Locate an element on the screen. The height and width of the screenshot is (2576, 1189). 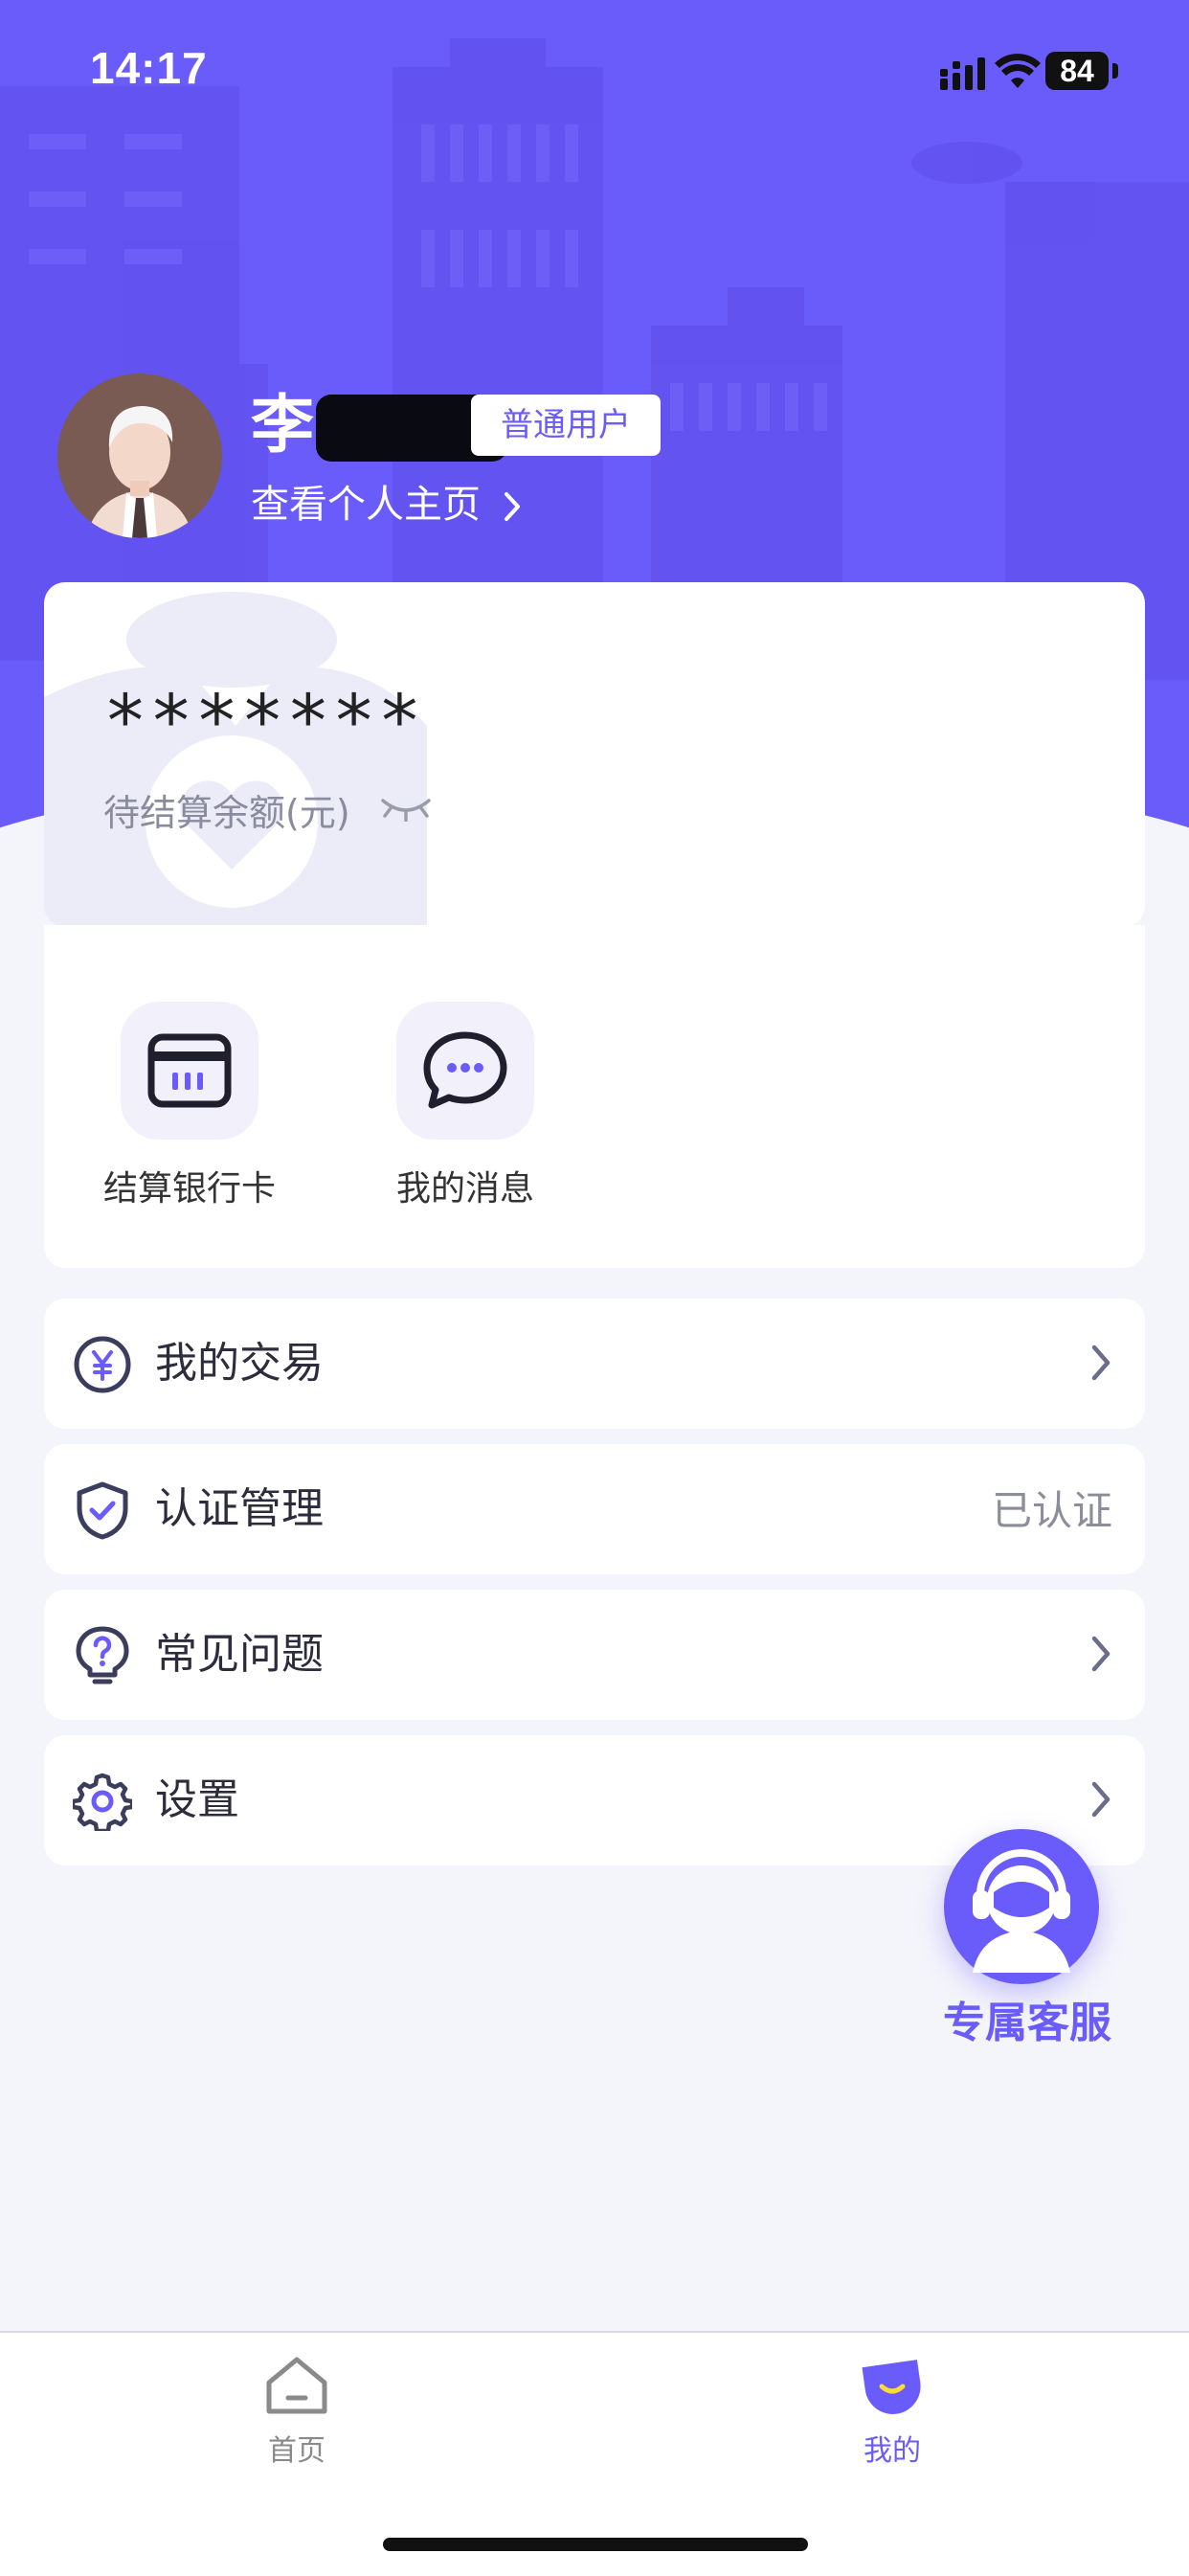
status-bar: 14:17 84 is located at coordinates (594, 67).